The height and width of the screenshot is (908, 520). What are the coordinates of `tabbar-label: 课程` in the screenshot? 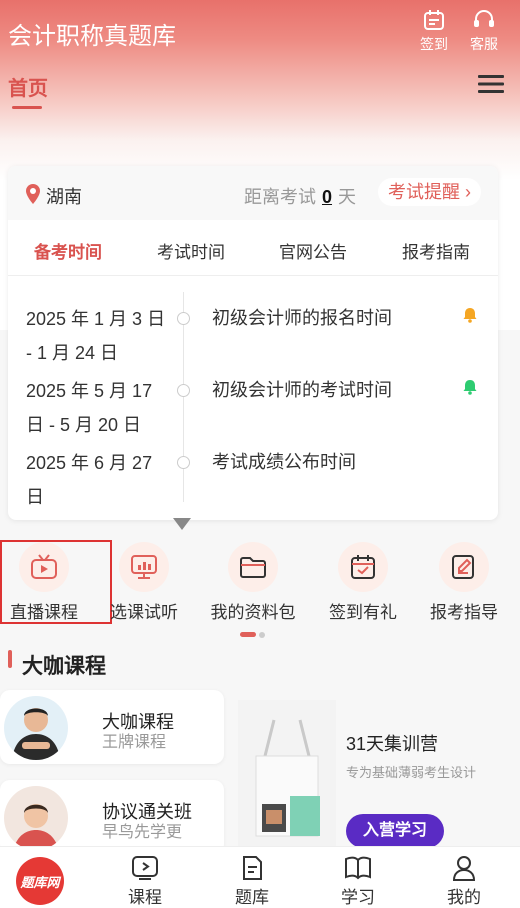 It's located at (145, 897).